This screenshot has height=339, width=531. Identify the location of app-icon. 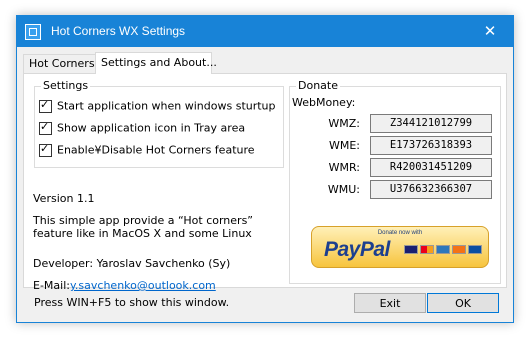
(33, 32).